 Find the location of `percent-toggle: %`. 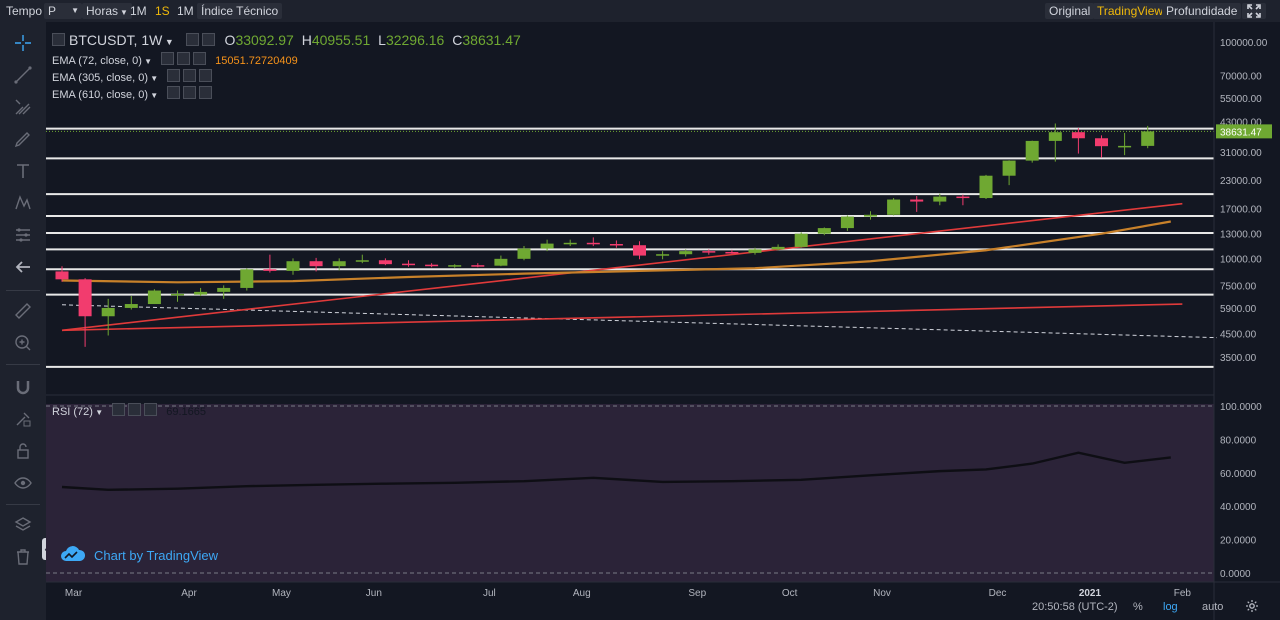

percent-toggle: % is located at coordinates (1138, 607).